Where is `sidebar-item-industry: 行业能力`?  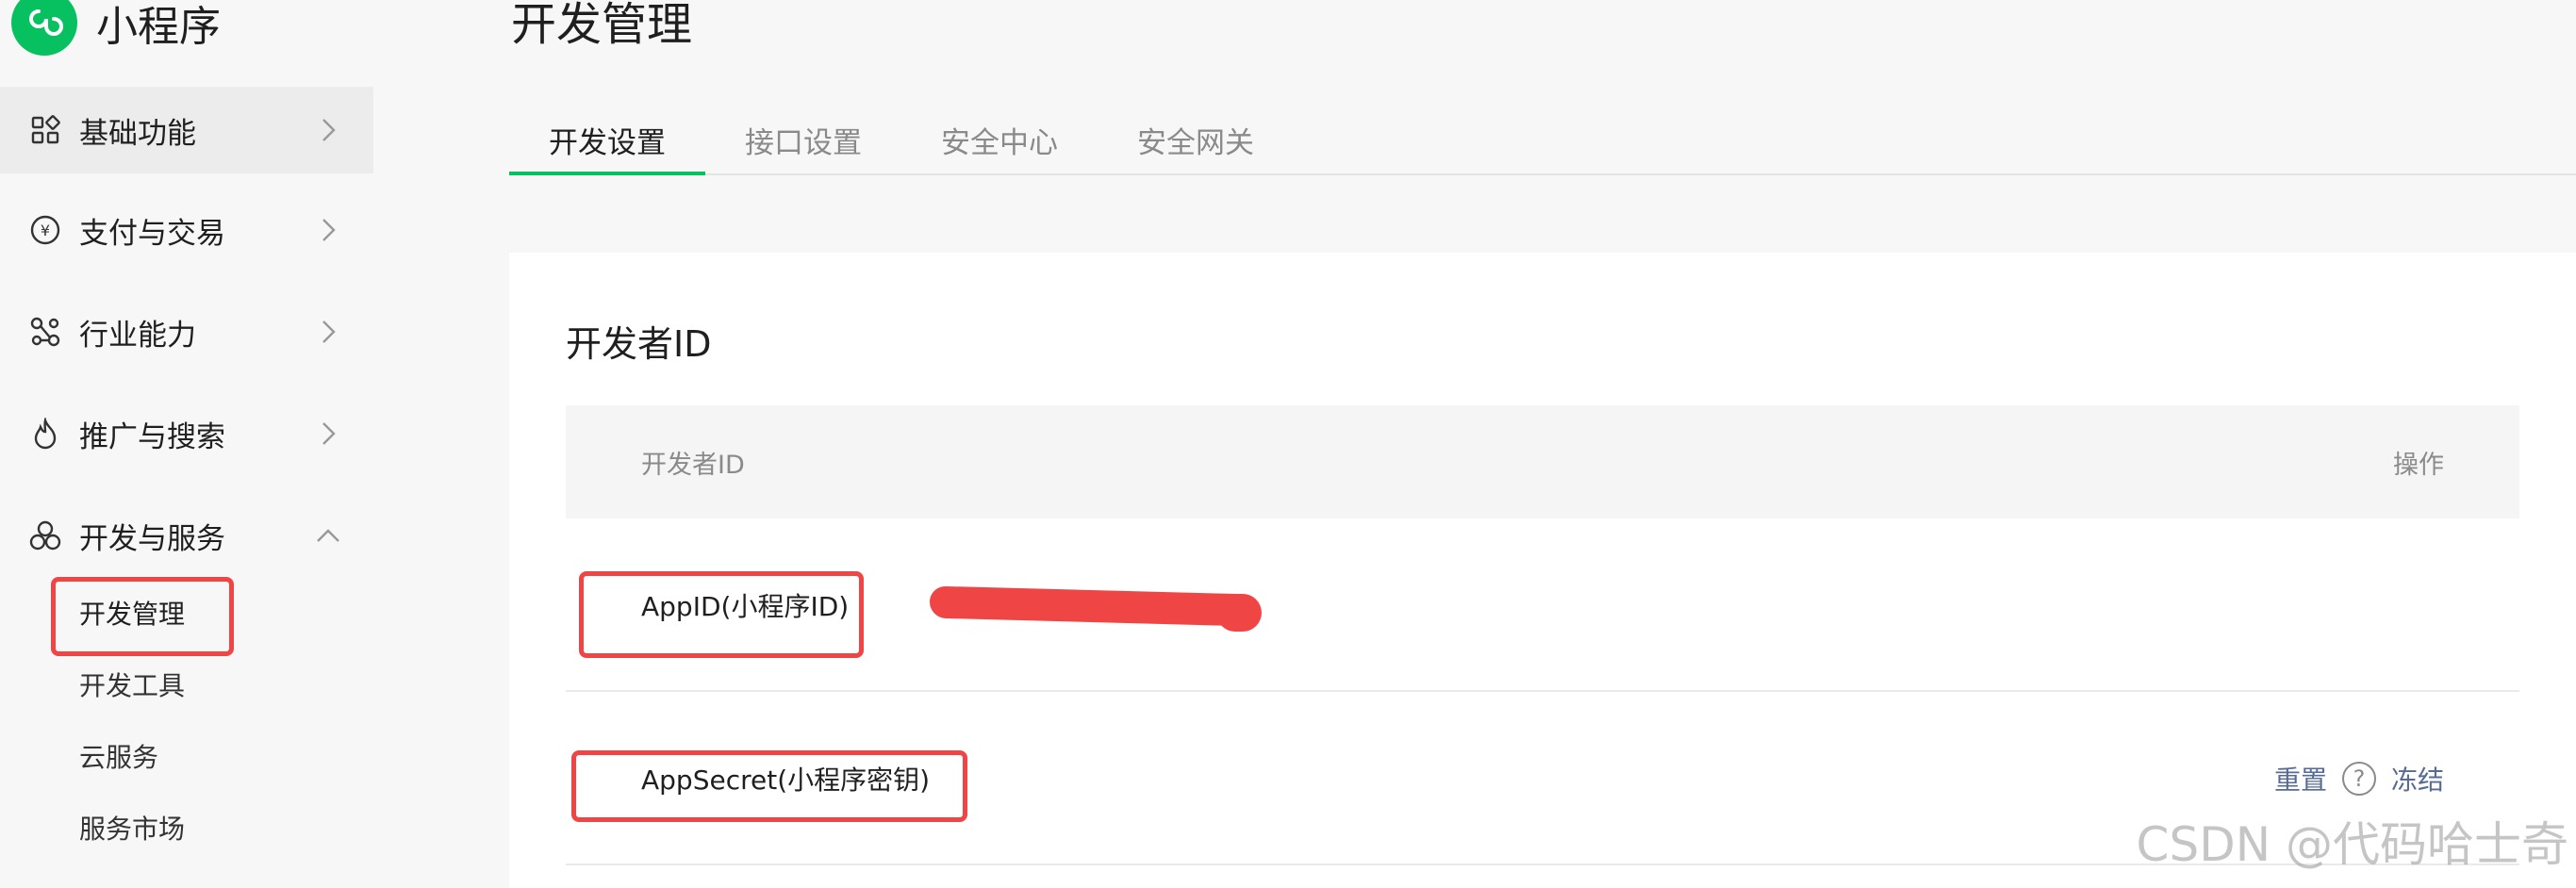
sidebar-item-industry: 行业能力 is located at coordinates (186, 331).